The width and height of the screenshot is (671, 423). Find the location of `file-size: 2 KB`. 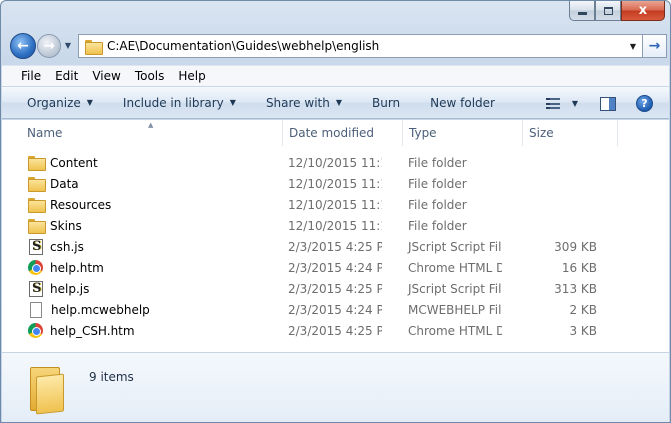

file-size: 2 KB is located at coordinates (583, 309).